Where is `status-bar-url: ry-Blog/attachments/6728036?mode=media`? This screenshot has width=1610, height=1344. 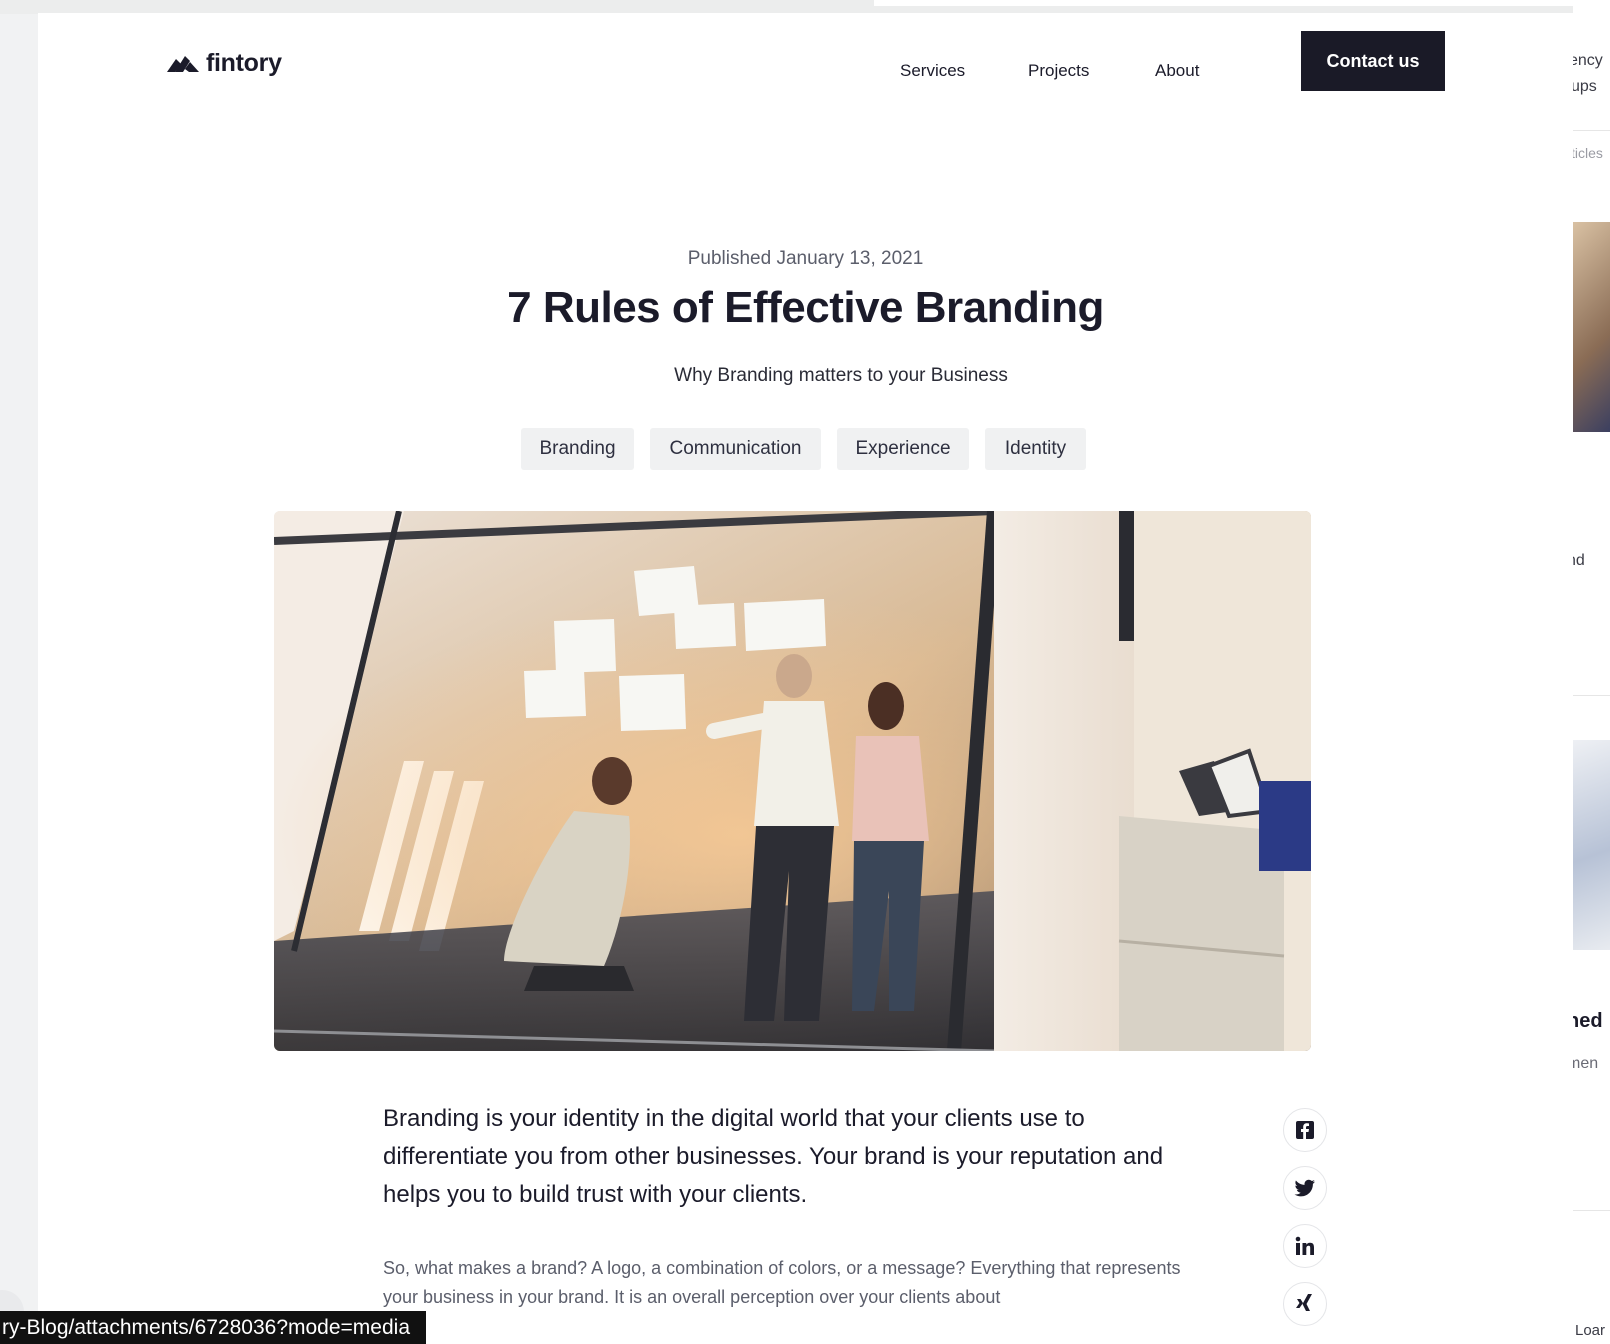
status-bar-url: ry-Blog/attachments/6728036?mode=media is located at coordinates (213, 1327).